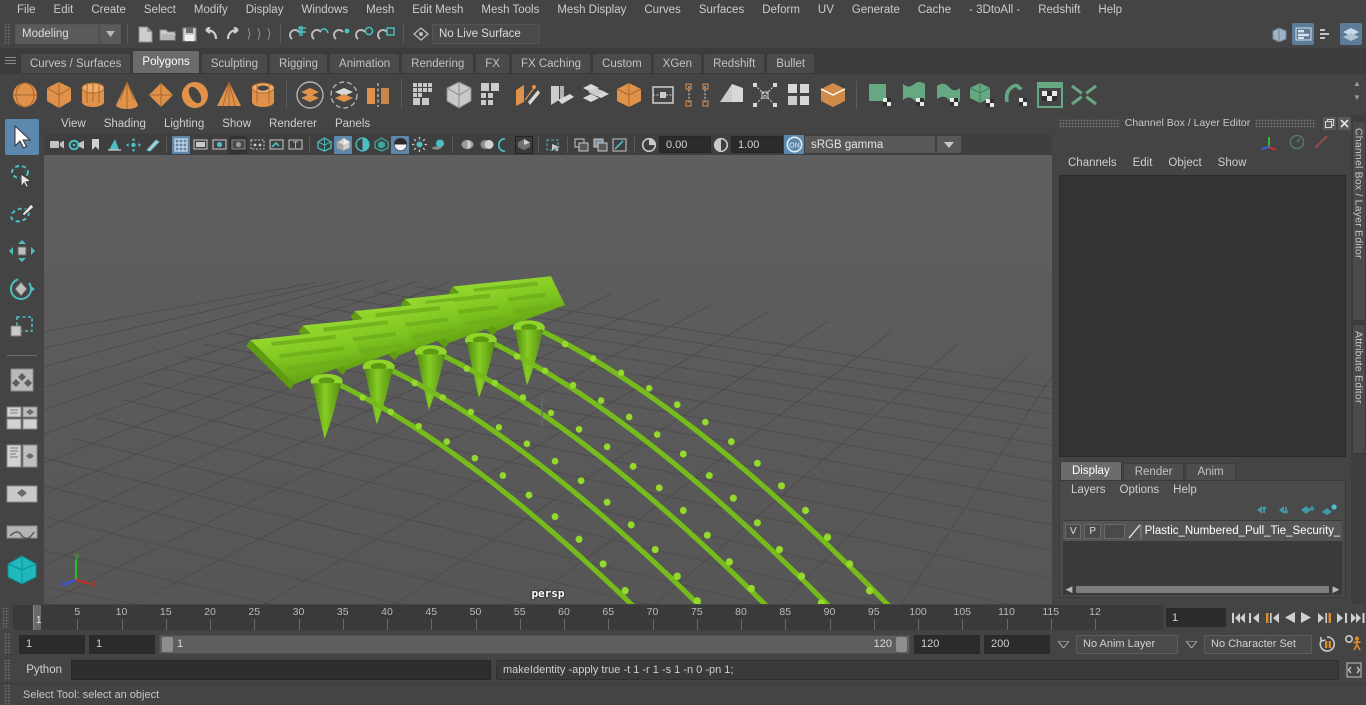 Image resolution: width=1366 pixels, height=705 pixels. I want to click on exposure-value-field: 0.00, so click(685, 144).